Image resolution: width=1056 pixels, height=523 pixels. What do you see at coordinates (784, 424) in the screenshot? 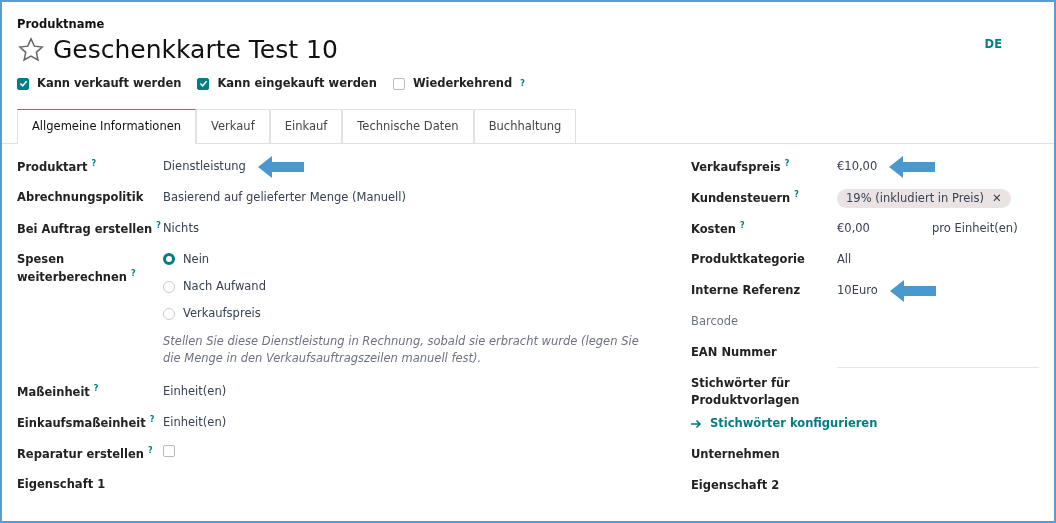
I see `configure-link: Stichwörter konfigurieren` at bounding box center [784, 424].